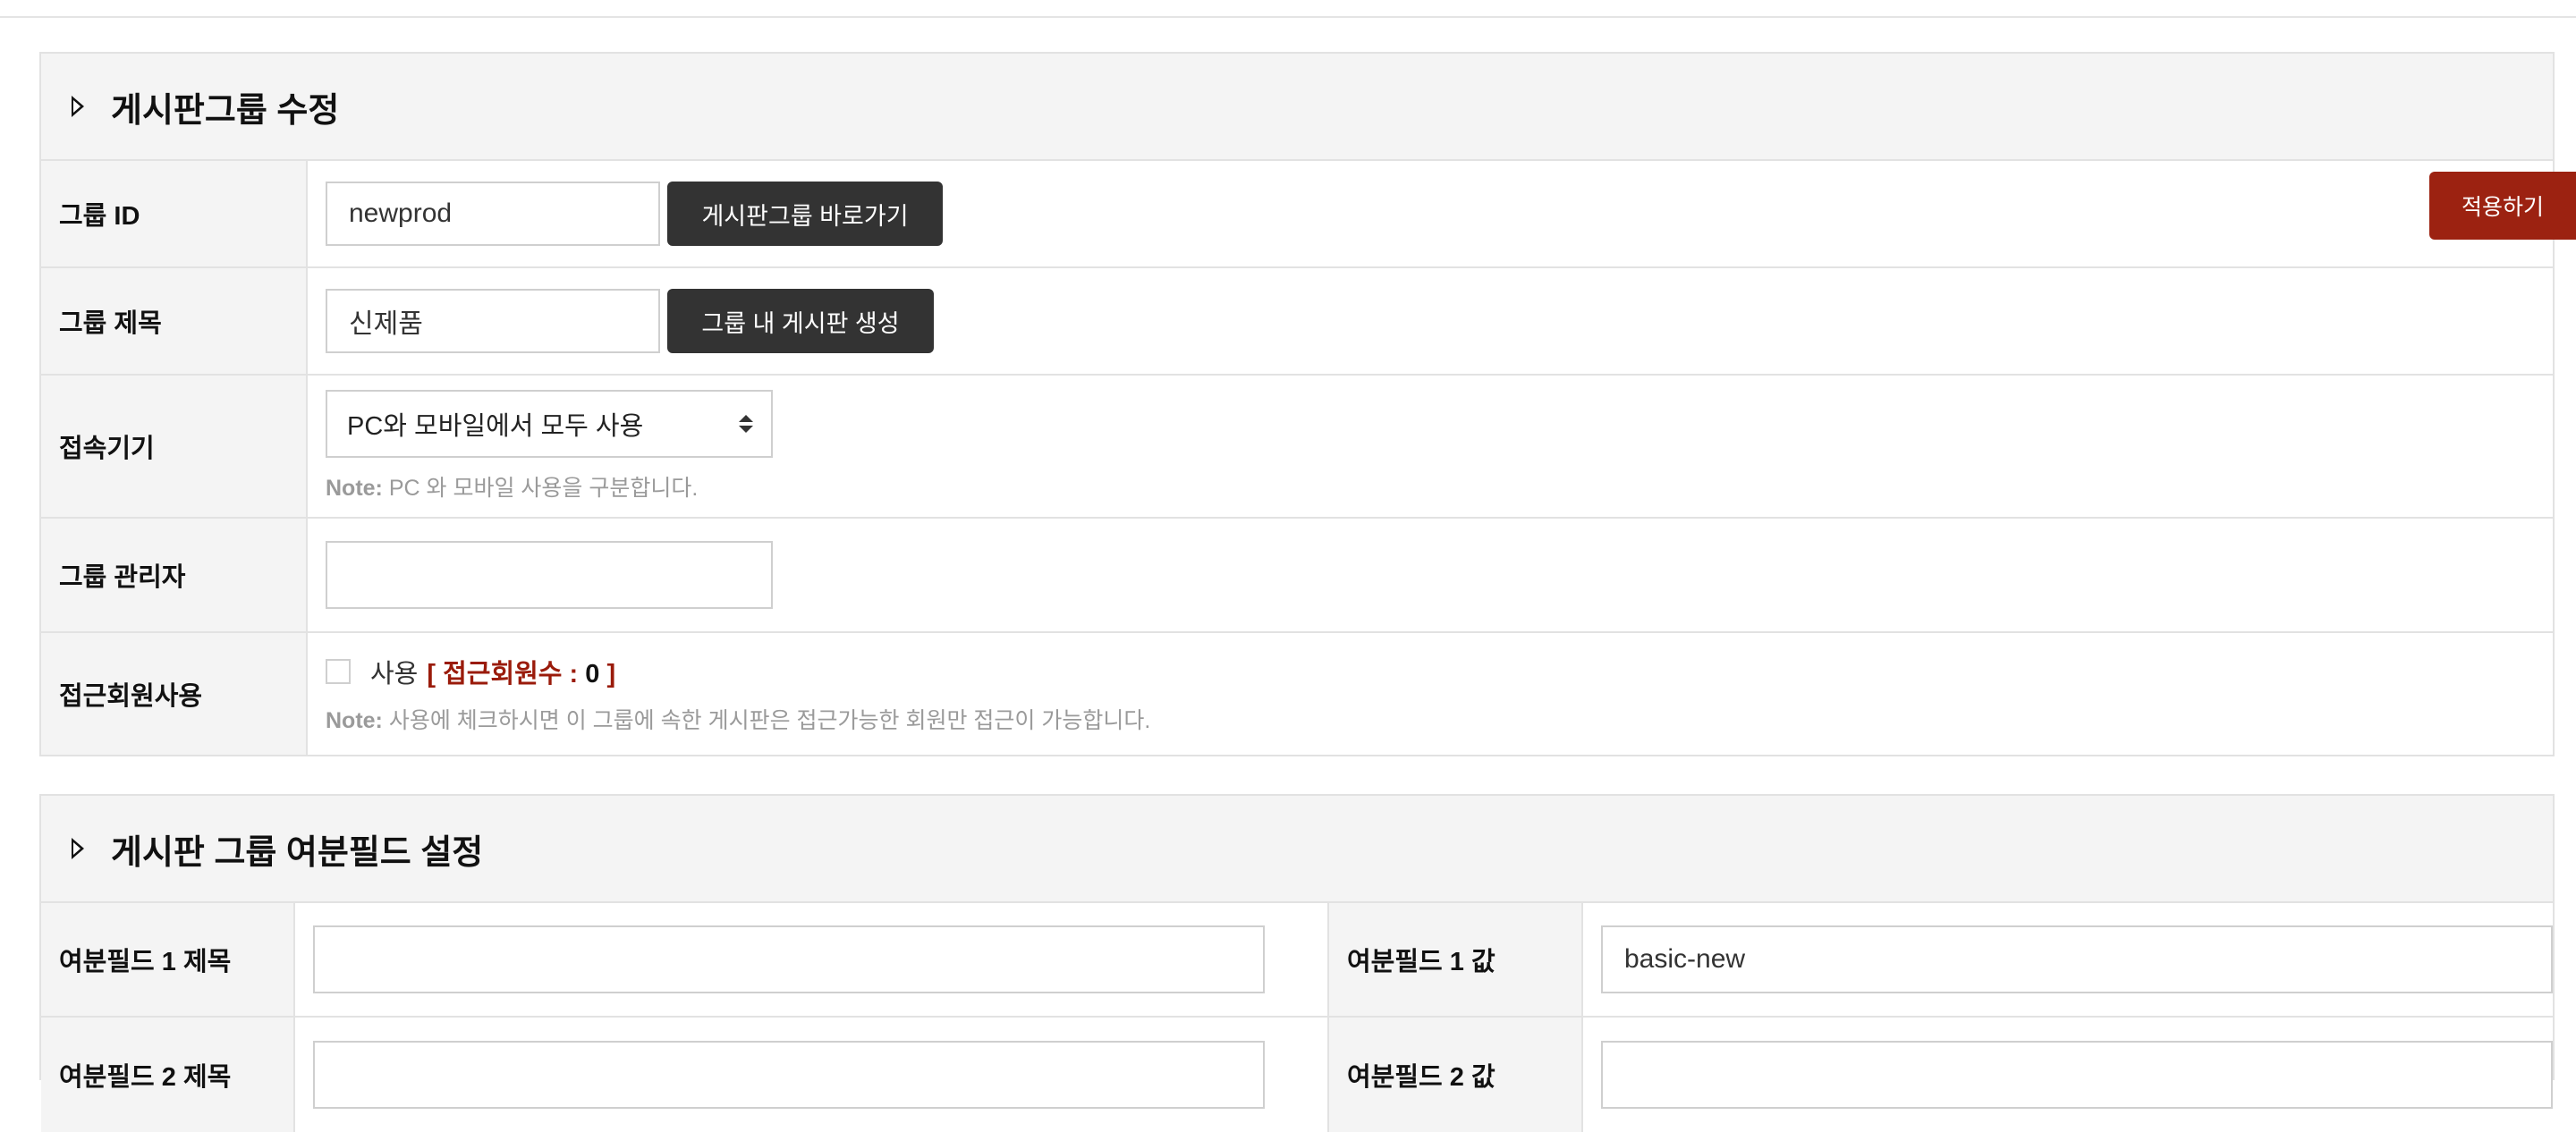 Image resolution: width=2576 pixels, height=1132 pixels. I want to click on top-divider, so click(1288, 9).